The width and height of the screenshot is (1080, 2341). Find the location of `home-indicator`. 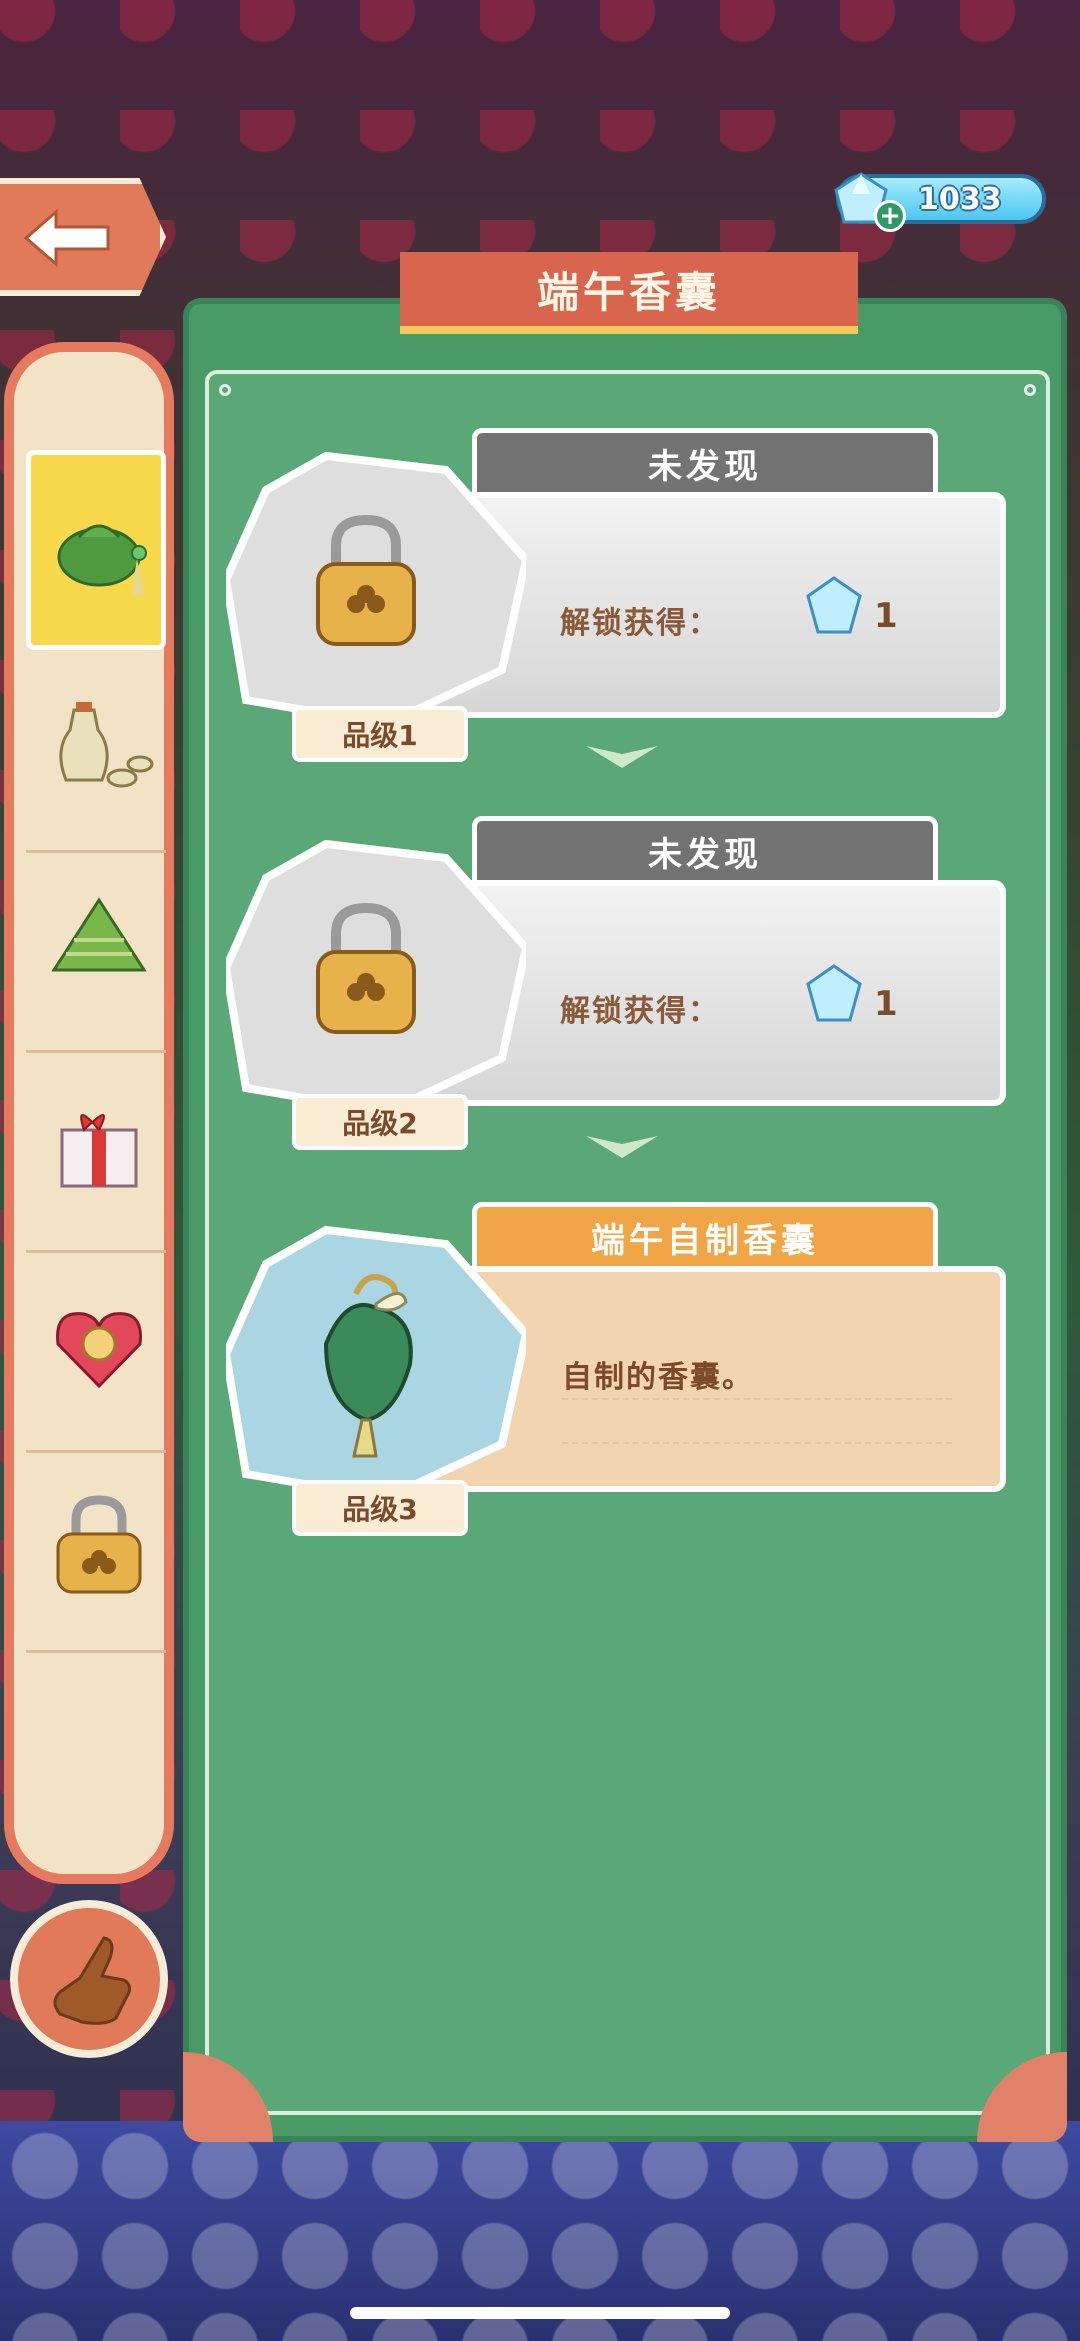

home-indicator is located at coordinates (540, 2313).